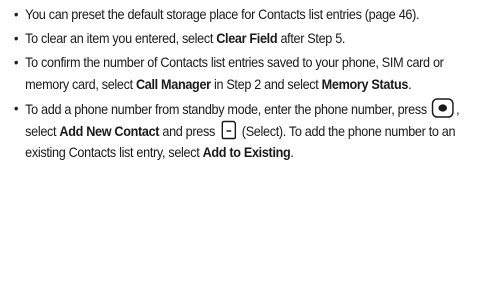  What do you see at coordinates (443, 108) in the screenshot?
I see `center-select-key-icon` at bounding box center [443, 108].